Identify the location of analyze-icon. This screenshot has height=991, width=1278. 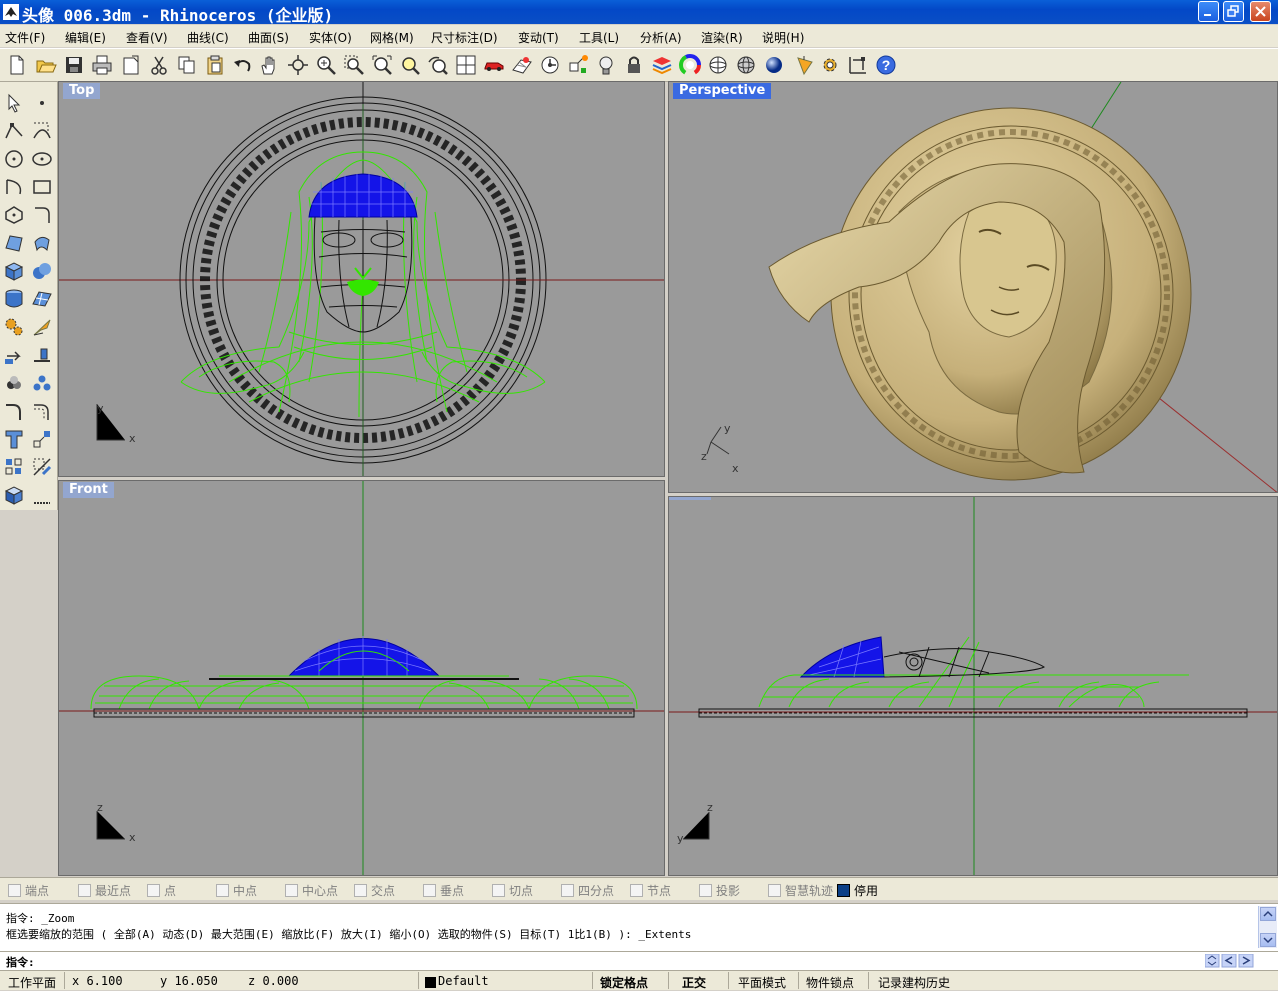
(42, 327).